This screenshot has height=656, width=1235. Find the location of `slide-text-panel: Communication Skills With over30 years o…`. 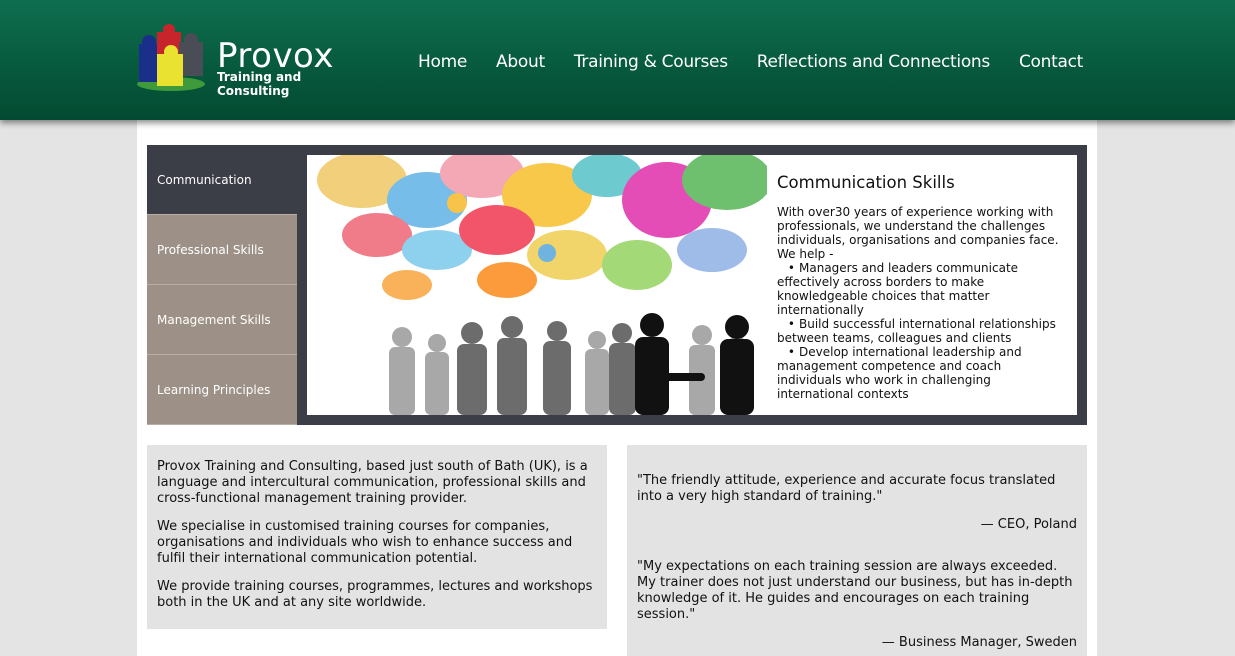

slide-text-panel: Communication Skills With over30 years o… is located at coordinates (922, 285).